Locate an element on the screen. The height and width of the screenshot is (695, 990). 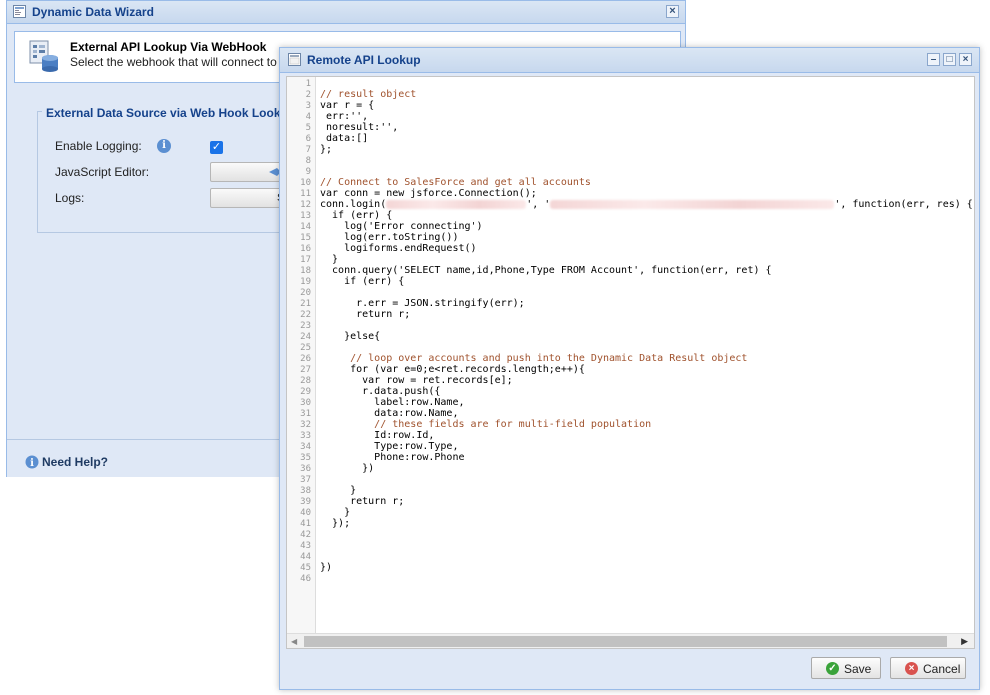
wizard-title-bar: Dynamic Data Wizard × is located at coordinates (346, 12).